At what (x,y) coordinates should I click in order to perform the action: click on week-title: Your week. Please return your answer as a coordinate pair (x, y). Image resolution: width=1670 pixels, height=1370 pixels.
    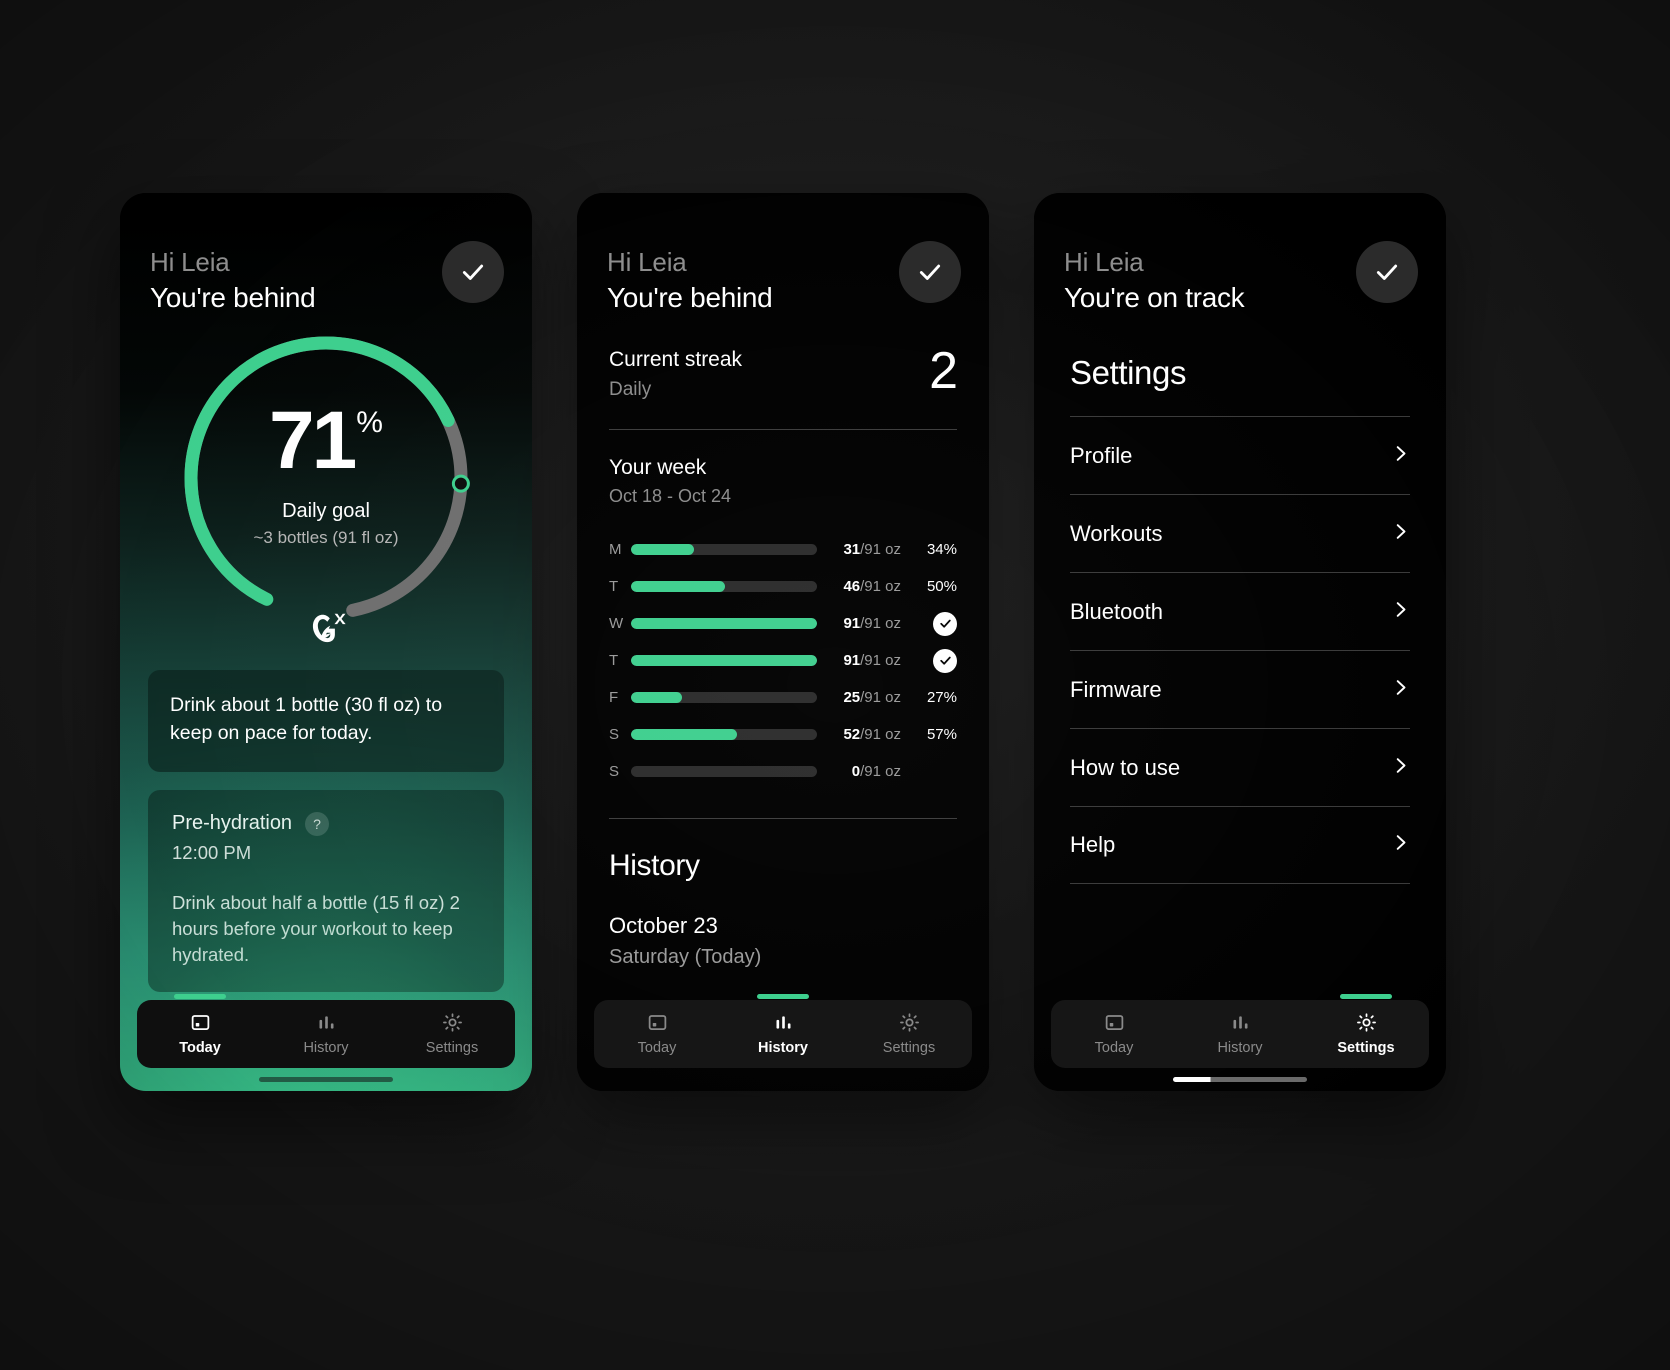
    Looking at the image, I should click on (658, 468).